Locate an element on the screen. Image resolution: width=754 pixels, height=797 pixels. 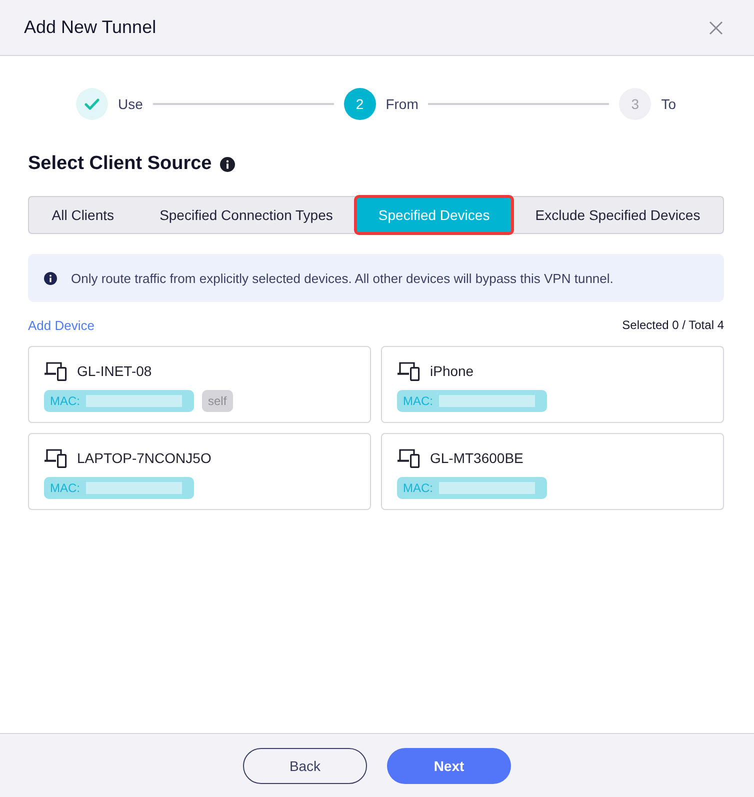
device-card: GL-MT3600BE MAC: is located at coordinates (552, 471).